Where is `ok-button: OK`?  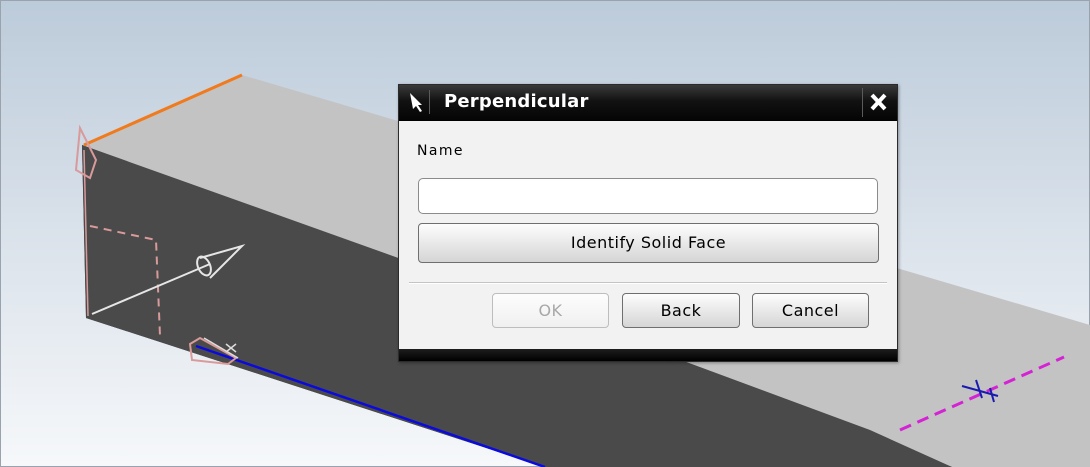
ok-button: OK is located at coordinates (550, 310).